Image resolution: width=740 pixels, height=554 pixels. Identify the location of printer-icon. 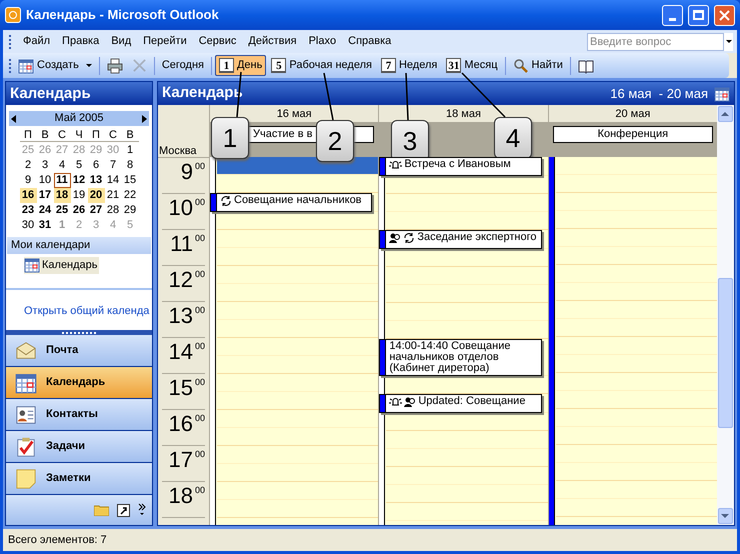
(114, 66).